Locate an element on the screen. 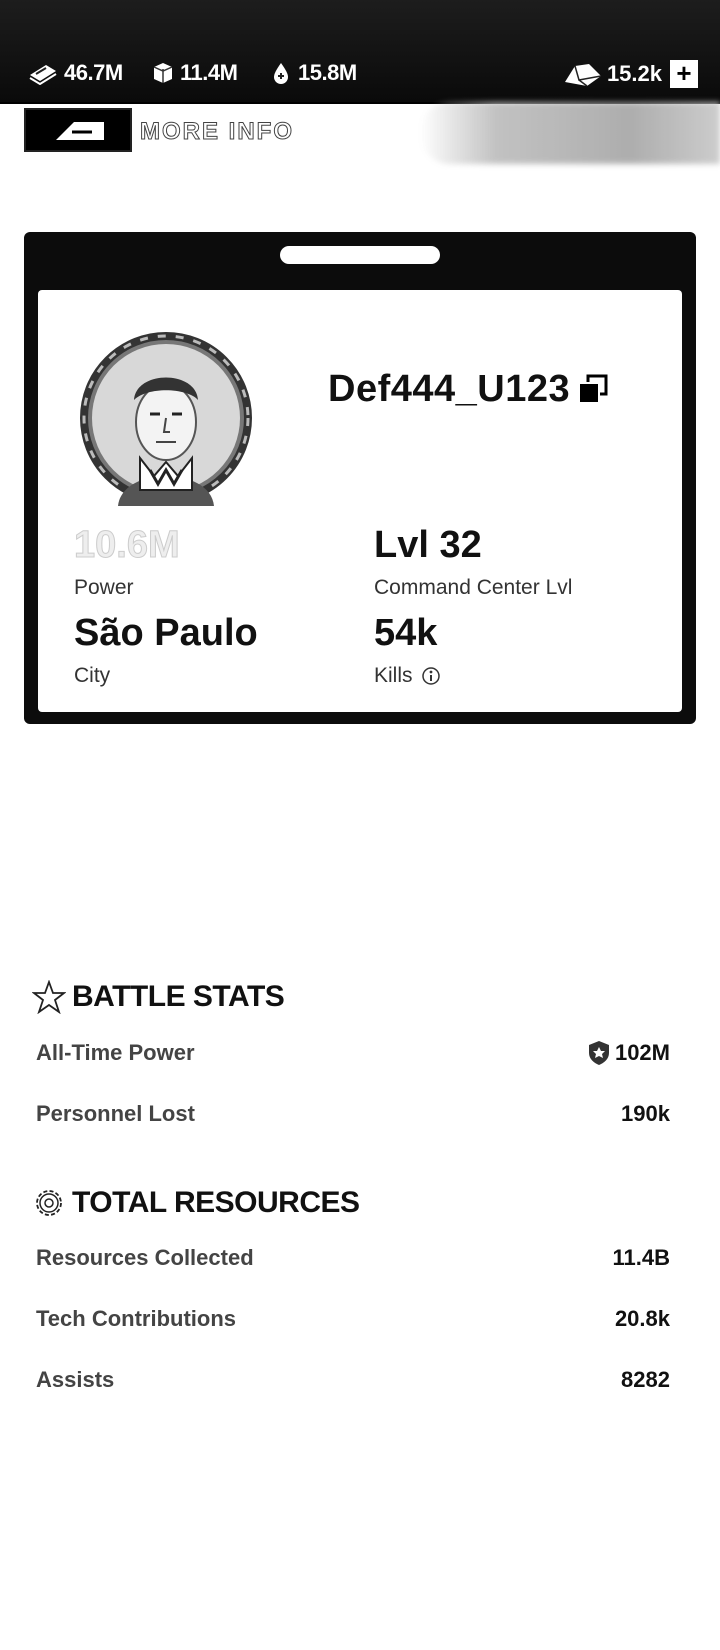  shield-star-icon is located at coordinates (598, 1053).